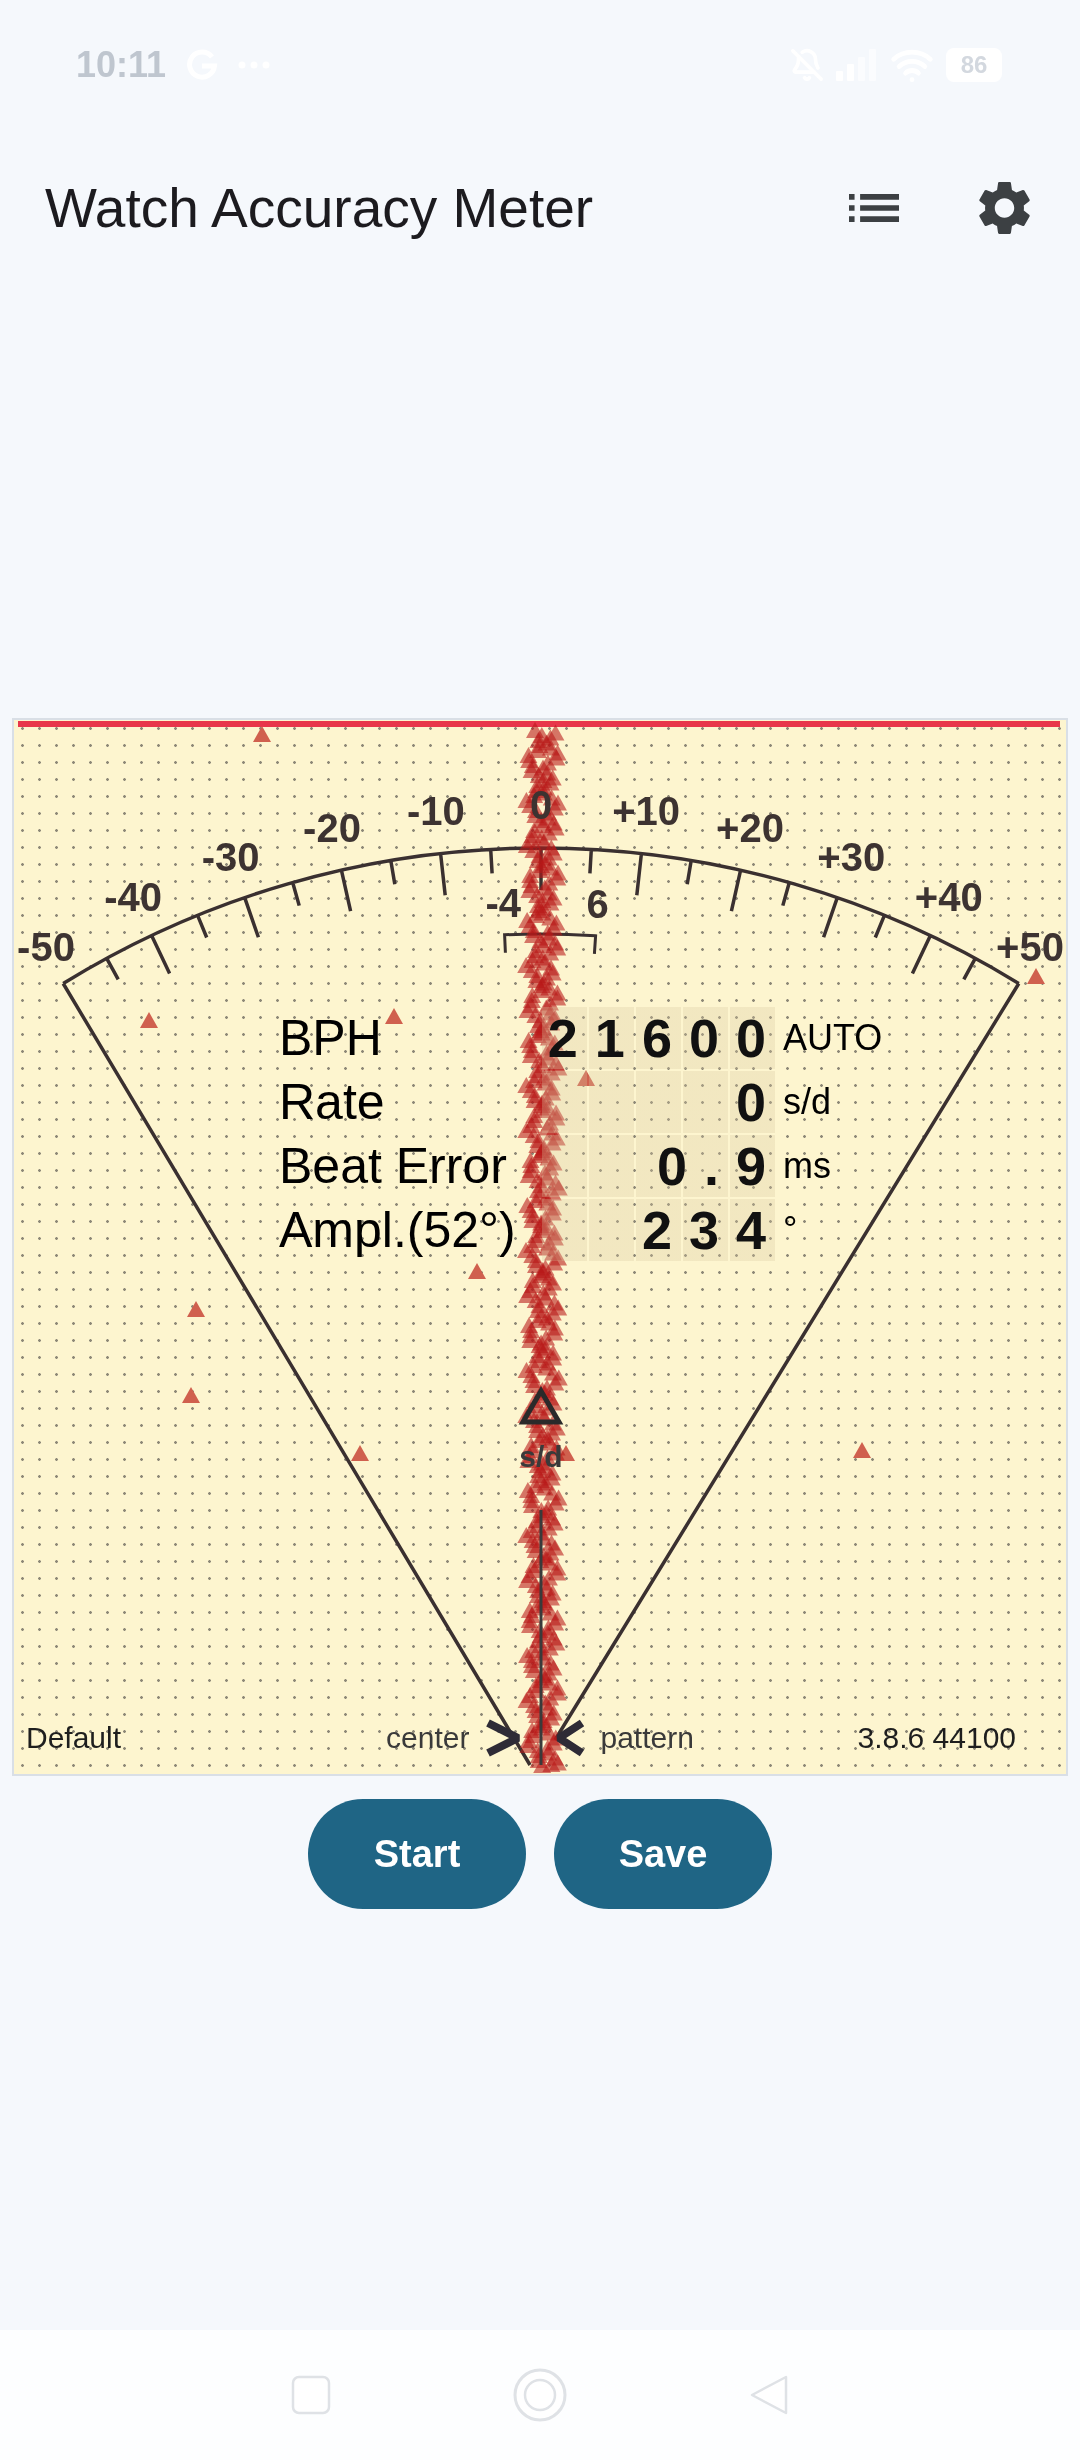 Image resolution: width=1080 pixels, height=2460 pixels. I want to click on pattern-label: pattern, so click(647, 1738).